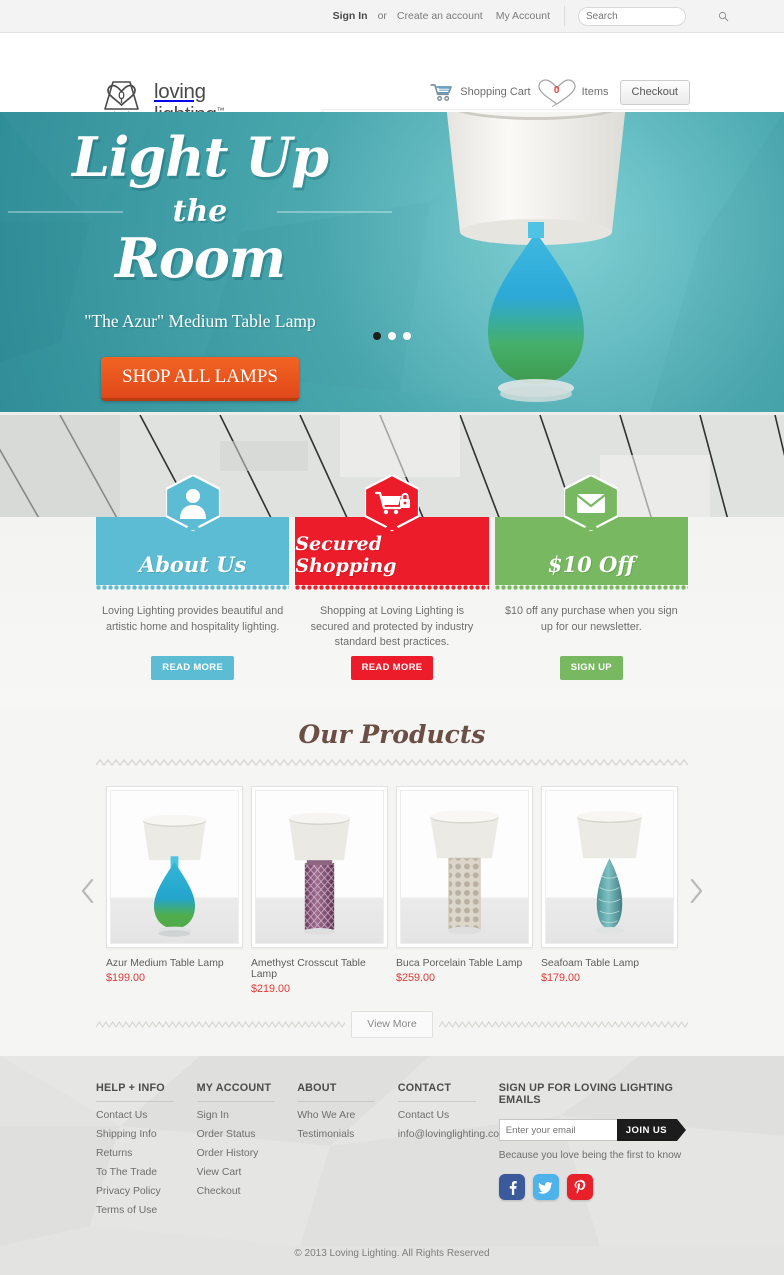 This screenshot has height=1275, width=784. What do you see at coordinates (336, 1092) in the screenshot?
I see `footer-heading: ABOUT` at bounding box center [336, 1092].